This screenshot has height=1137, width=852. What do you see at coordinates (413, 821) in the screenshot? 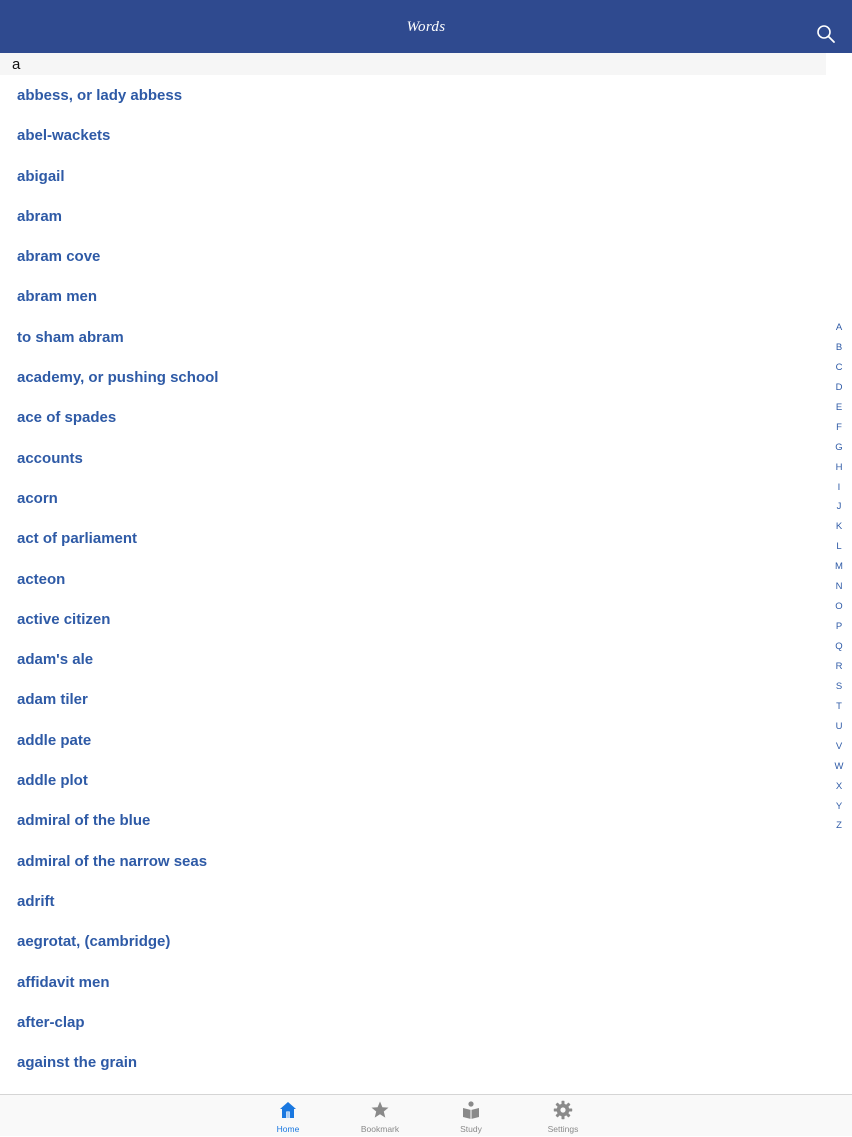
I see `word-list-item: admiral of the blue` at bounding box center [413, 821].